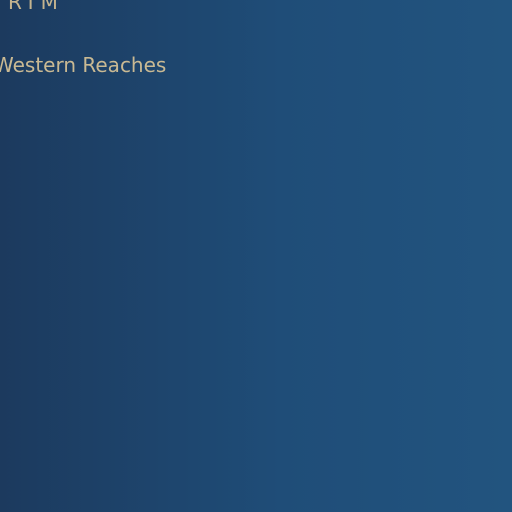  What do you see at coordinates (35, 7) in the screenshot?
I see `brand-title: RTM` at bounding box center [35, 7].